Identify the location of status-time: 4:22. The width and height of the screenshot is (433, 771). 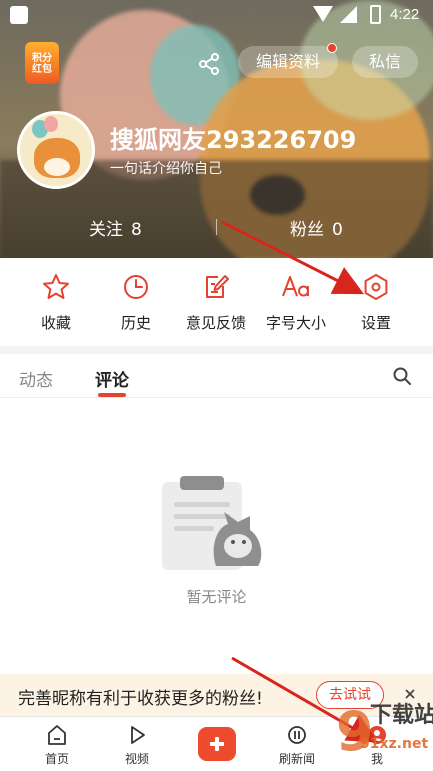
(405, 14).